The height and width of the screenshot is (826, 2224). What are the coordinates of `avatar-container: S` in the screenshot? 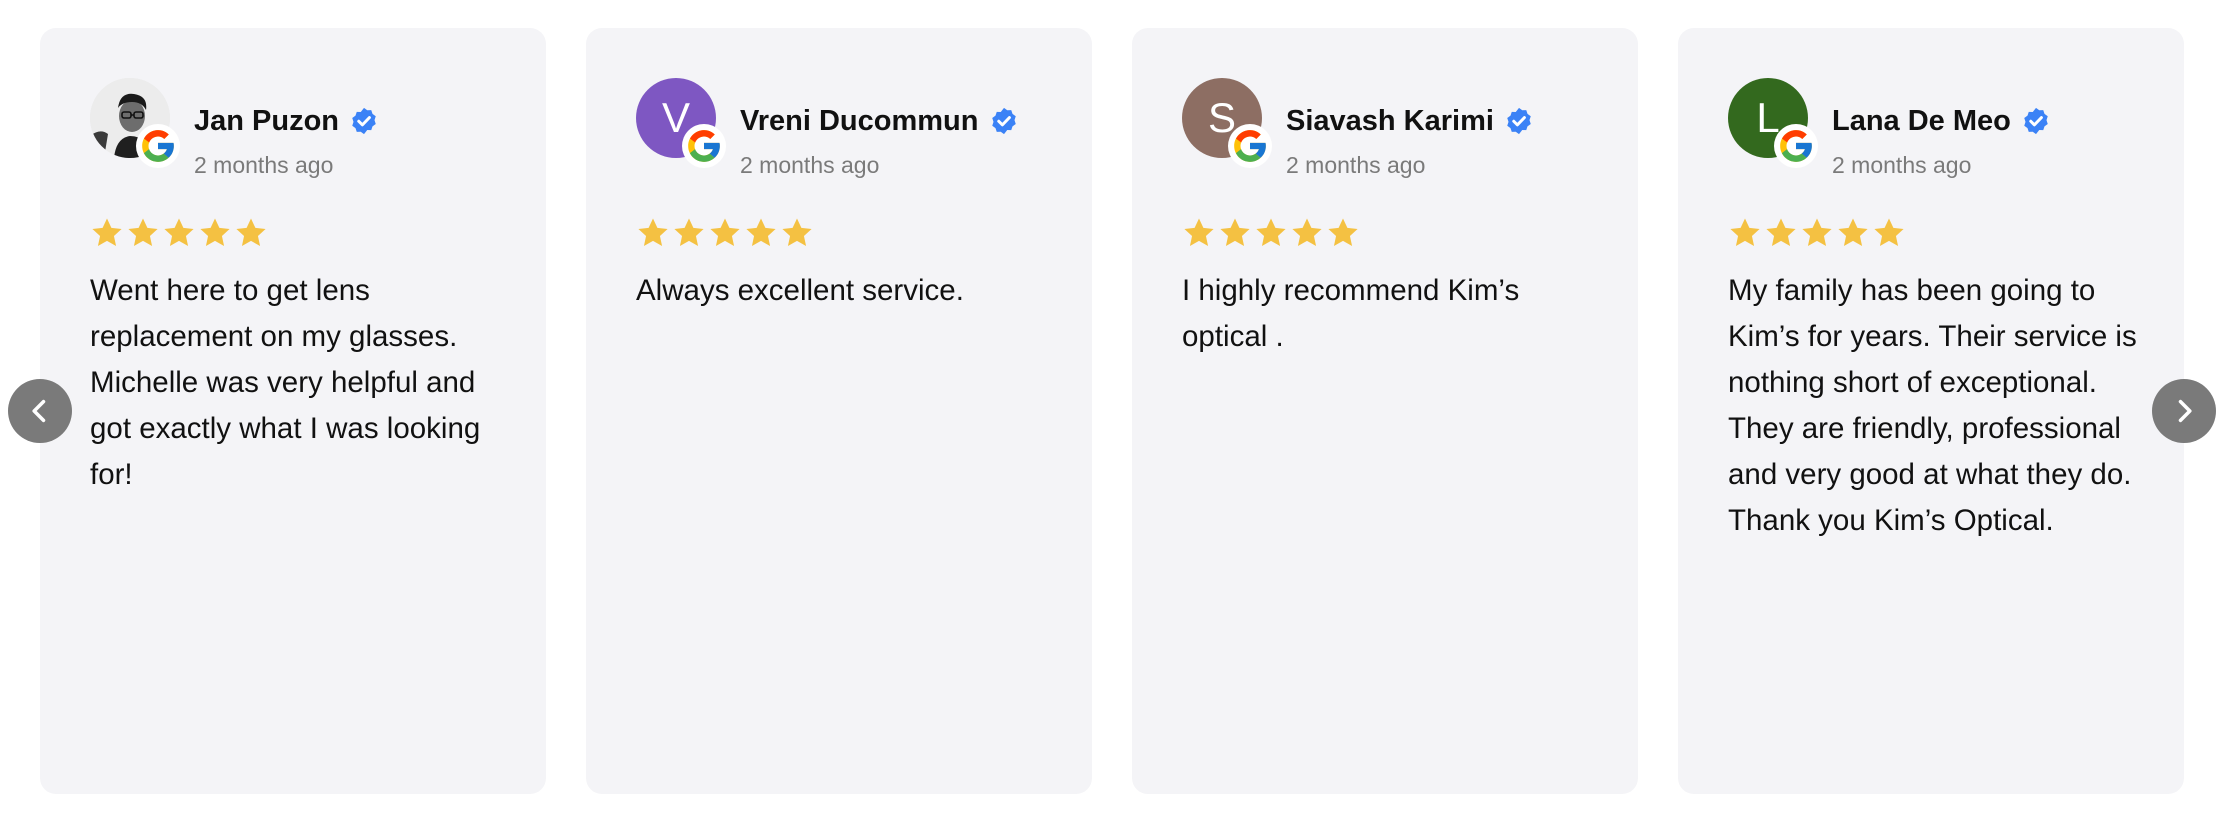 It's located at (1227, 123).